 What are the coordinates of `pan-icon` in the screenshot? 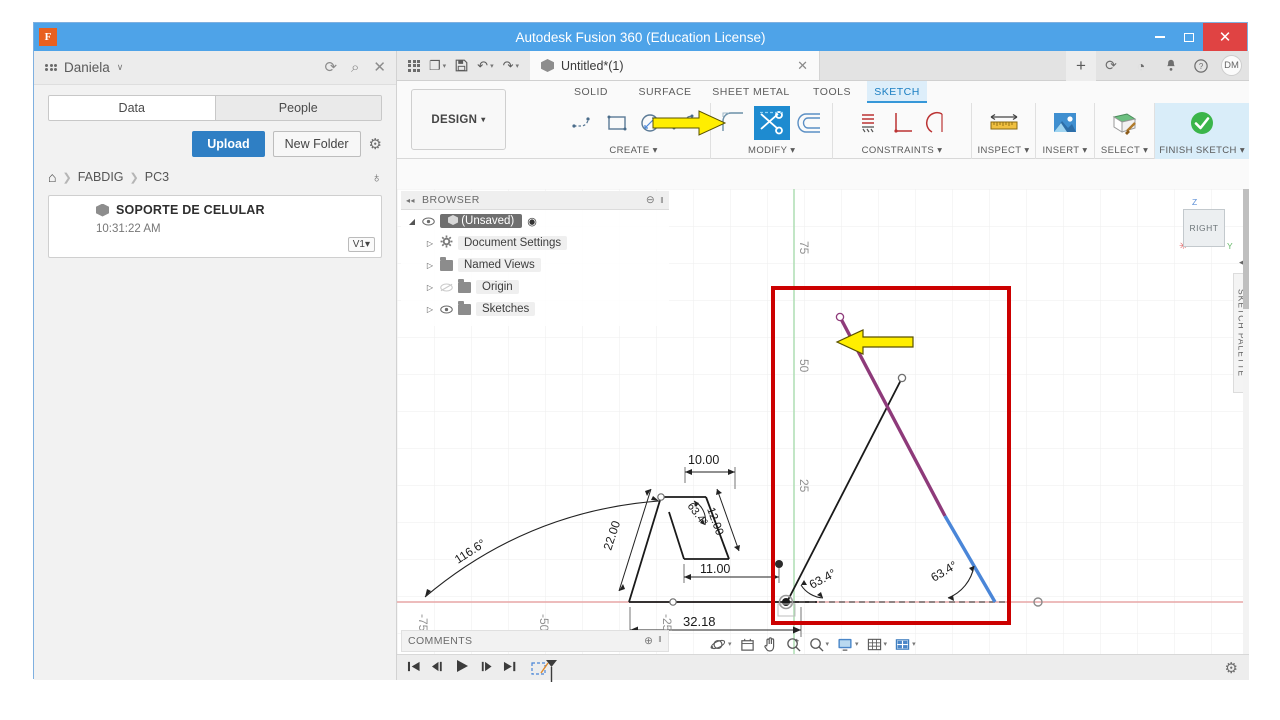 It's located at (770, 644).